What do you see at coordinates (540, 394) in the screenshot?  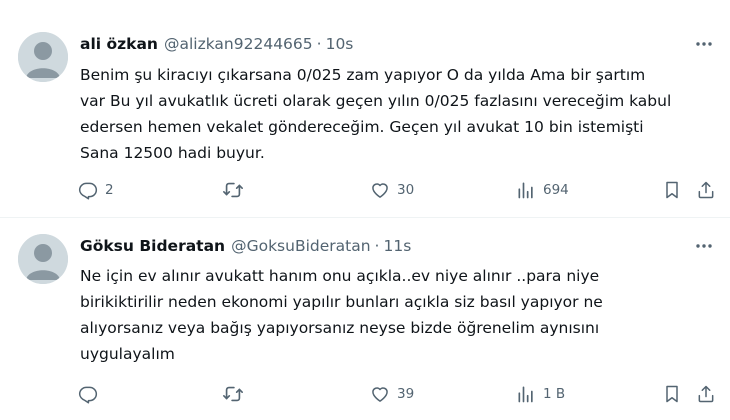 I see `views-button: 1 B` at bounding box center [540, 394].